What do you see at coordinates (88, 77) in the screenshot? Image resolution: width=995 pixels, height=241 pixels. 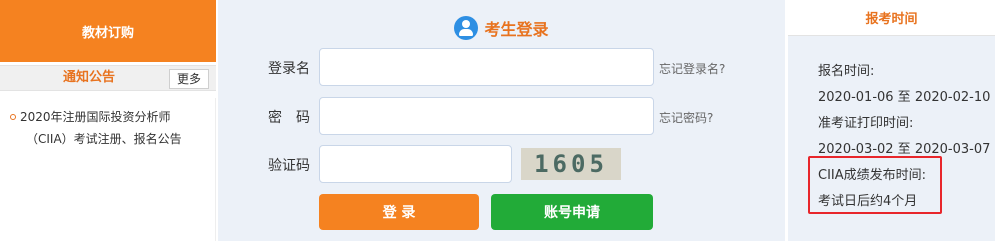 I see `notice-title: 通知公告` at bounding box center [88, 77].